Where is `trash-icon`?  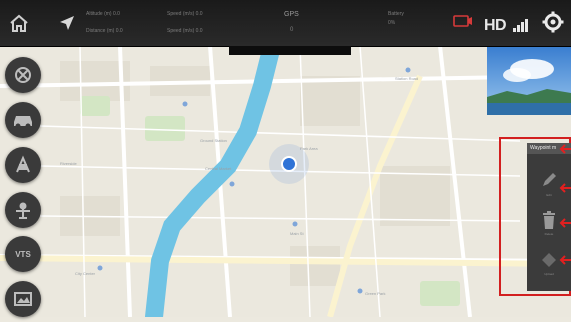 trash-icon is located at coordinates (549, 220).